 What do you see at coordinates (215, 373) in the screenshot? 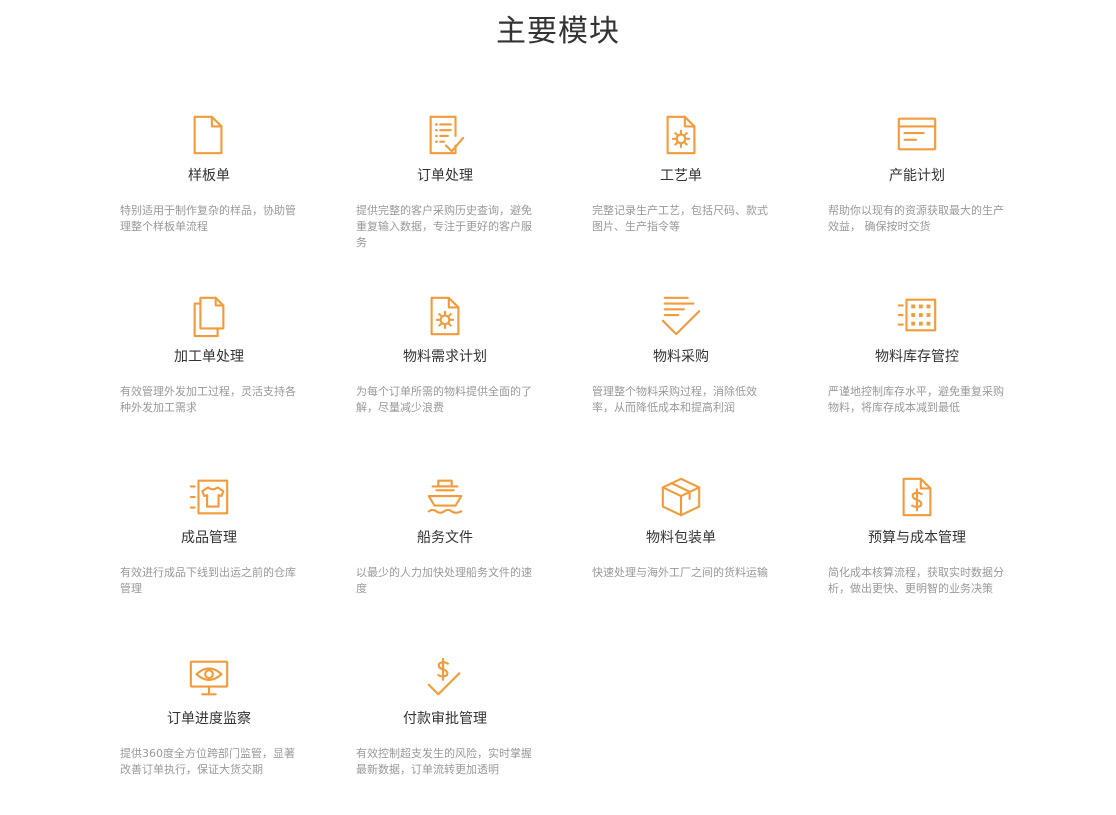
I see `module-card: 加工单处理有效管理外发加工过程，灵活支持各种外发加工需求` at bounding box center [215, 373].